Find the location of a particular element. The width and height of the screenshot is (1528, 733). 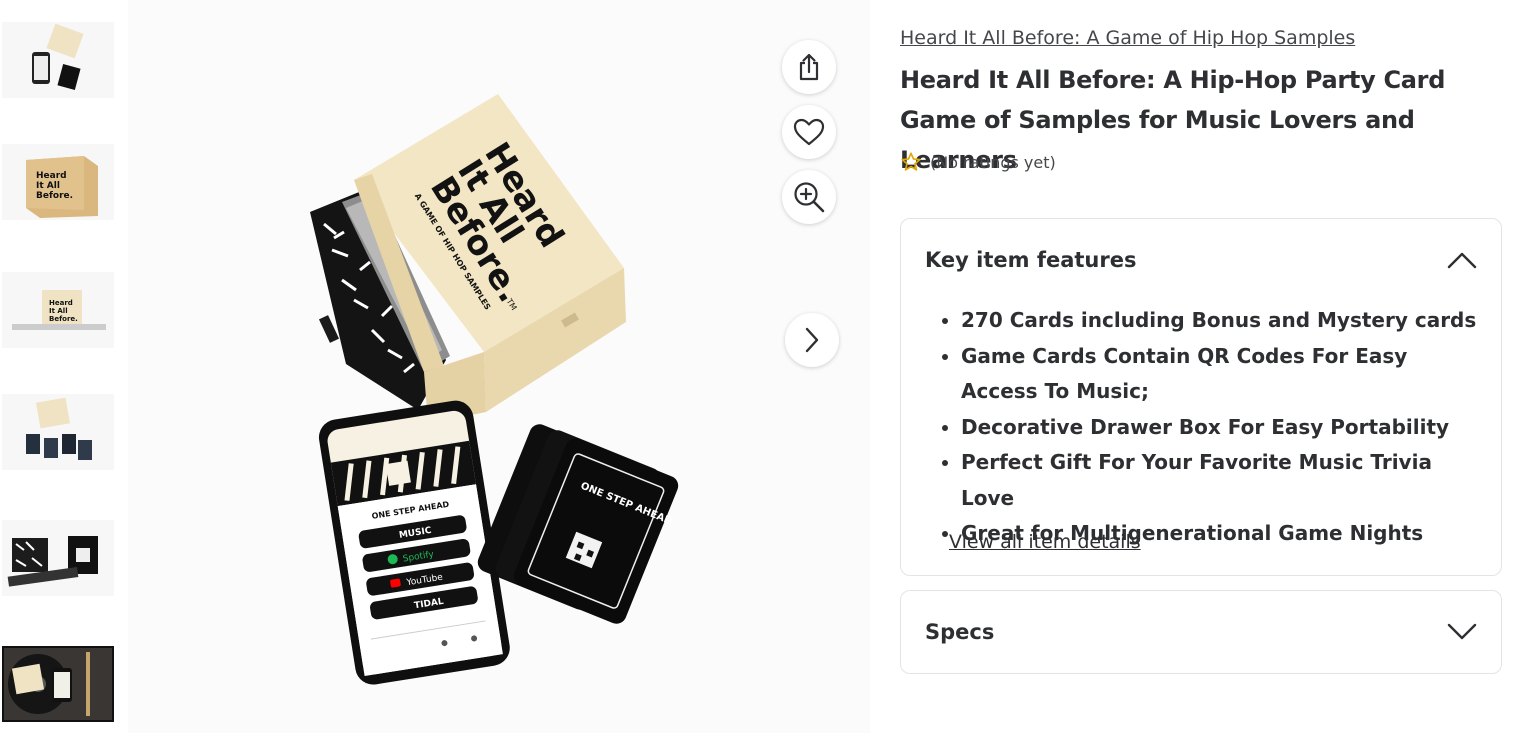

thumbnail-2-image: Heard It All Before. is located at coordinates (58, 182).